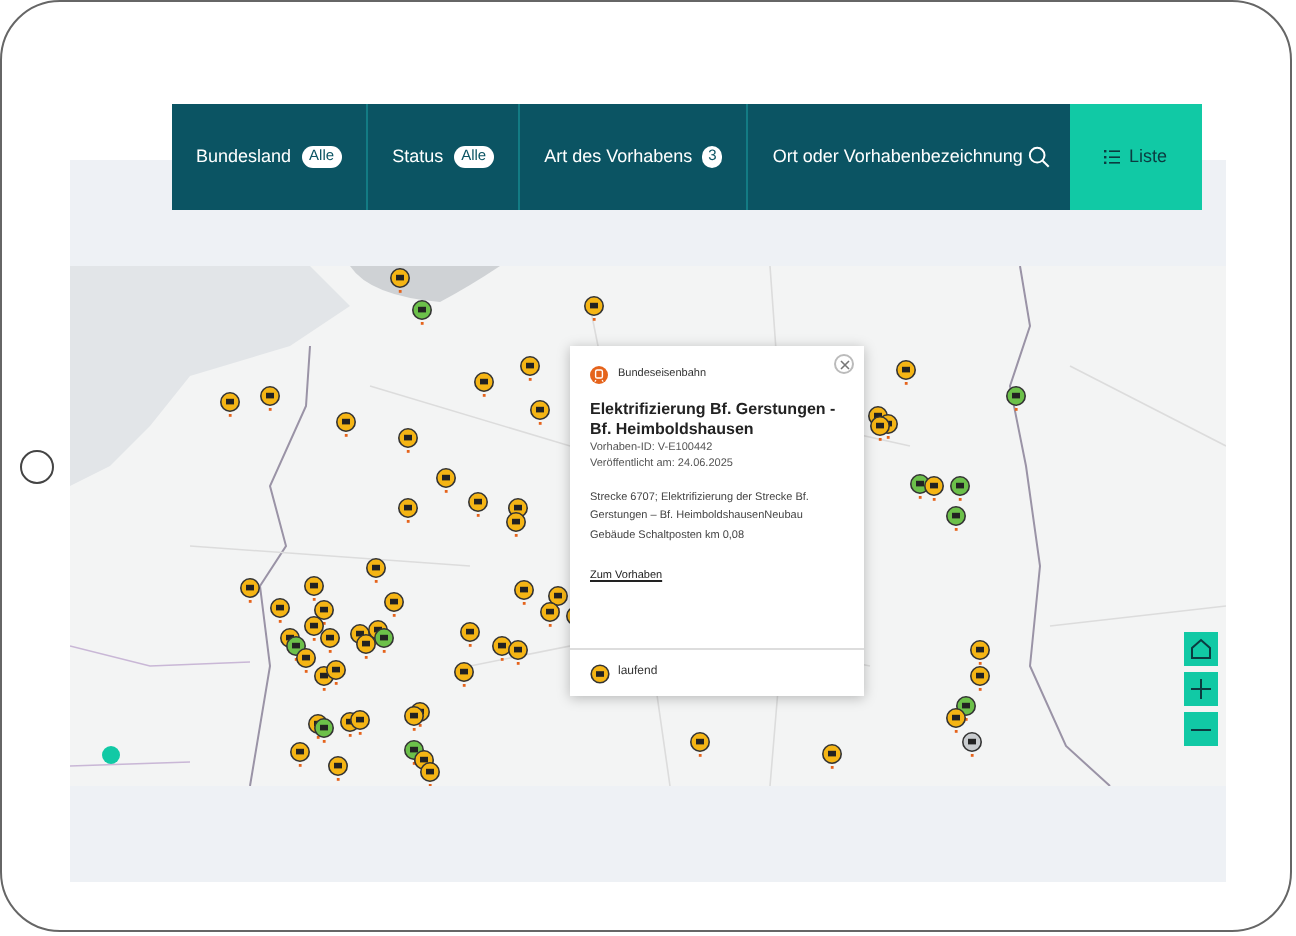 This screenshot has height=936, width=1296. I want to click on train-icon, so click(599, 375).